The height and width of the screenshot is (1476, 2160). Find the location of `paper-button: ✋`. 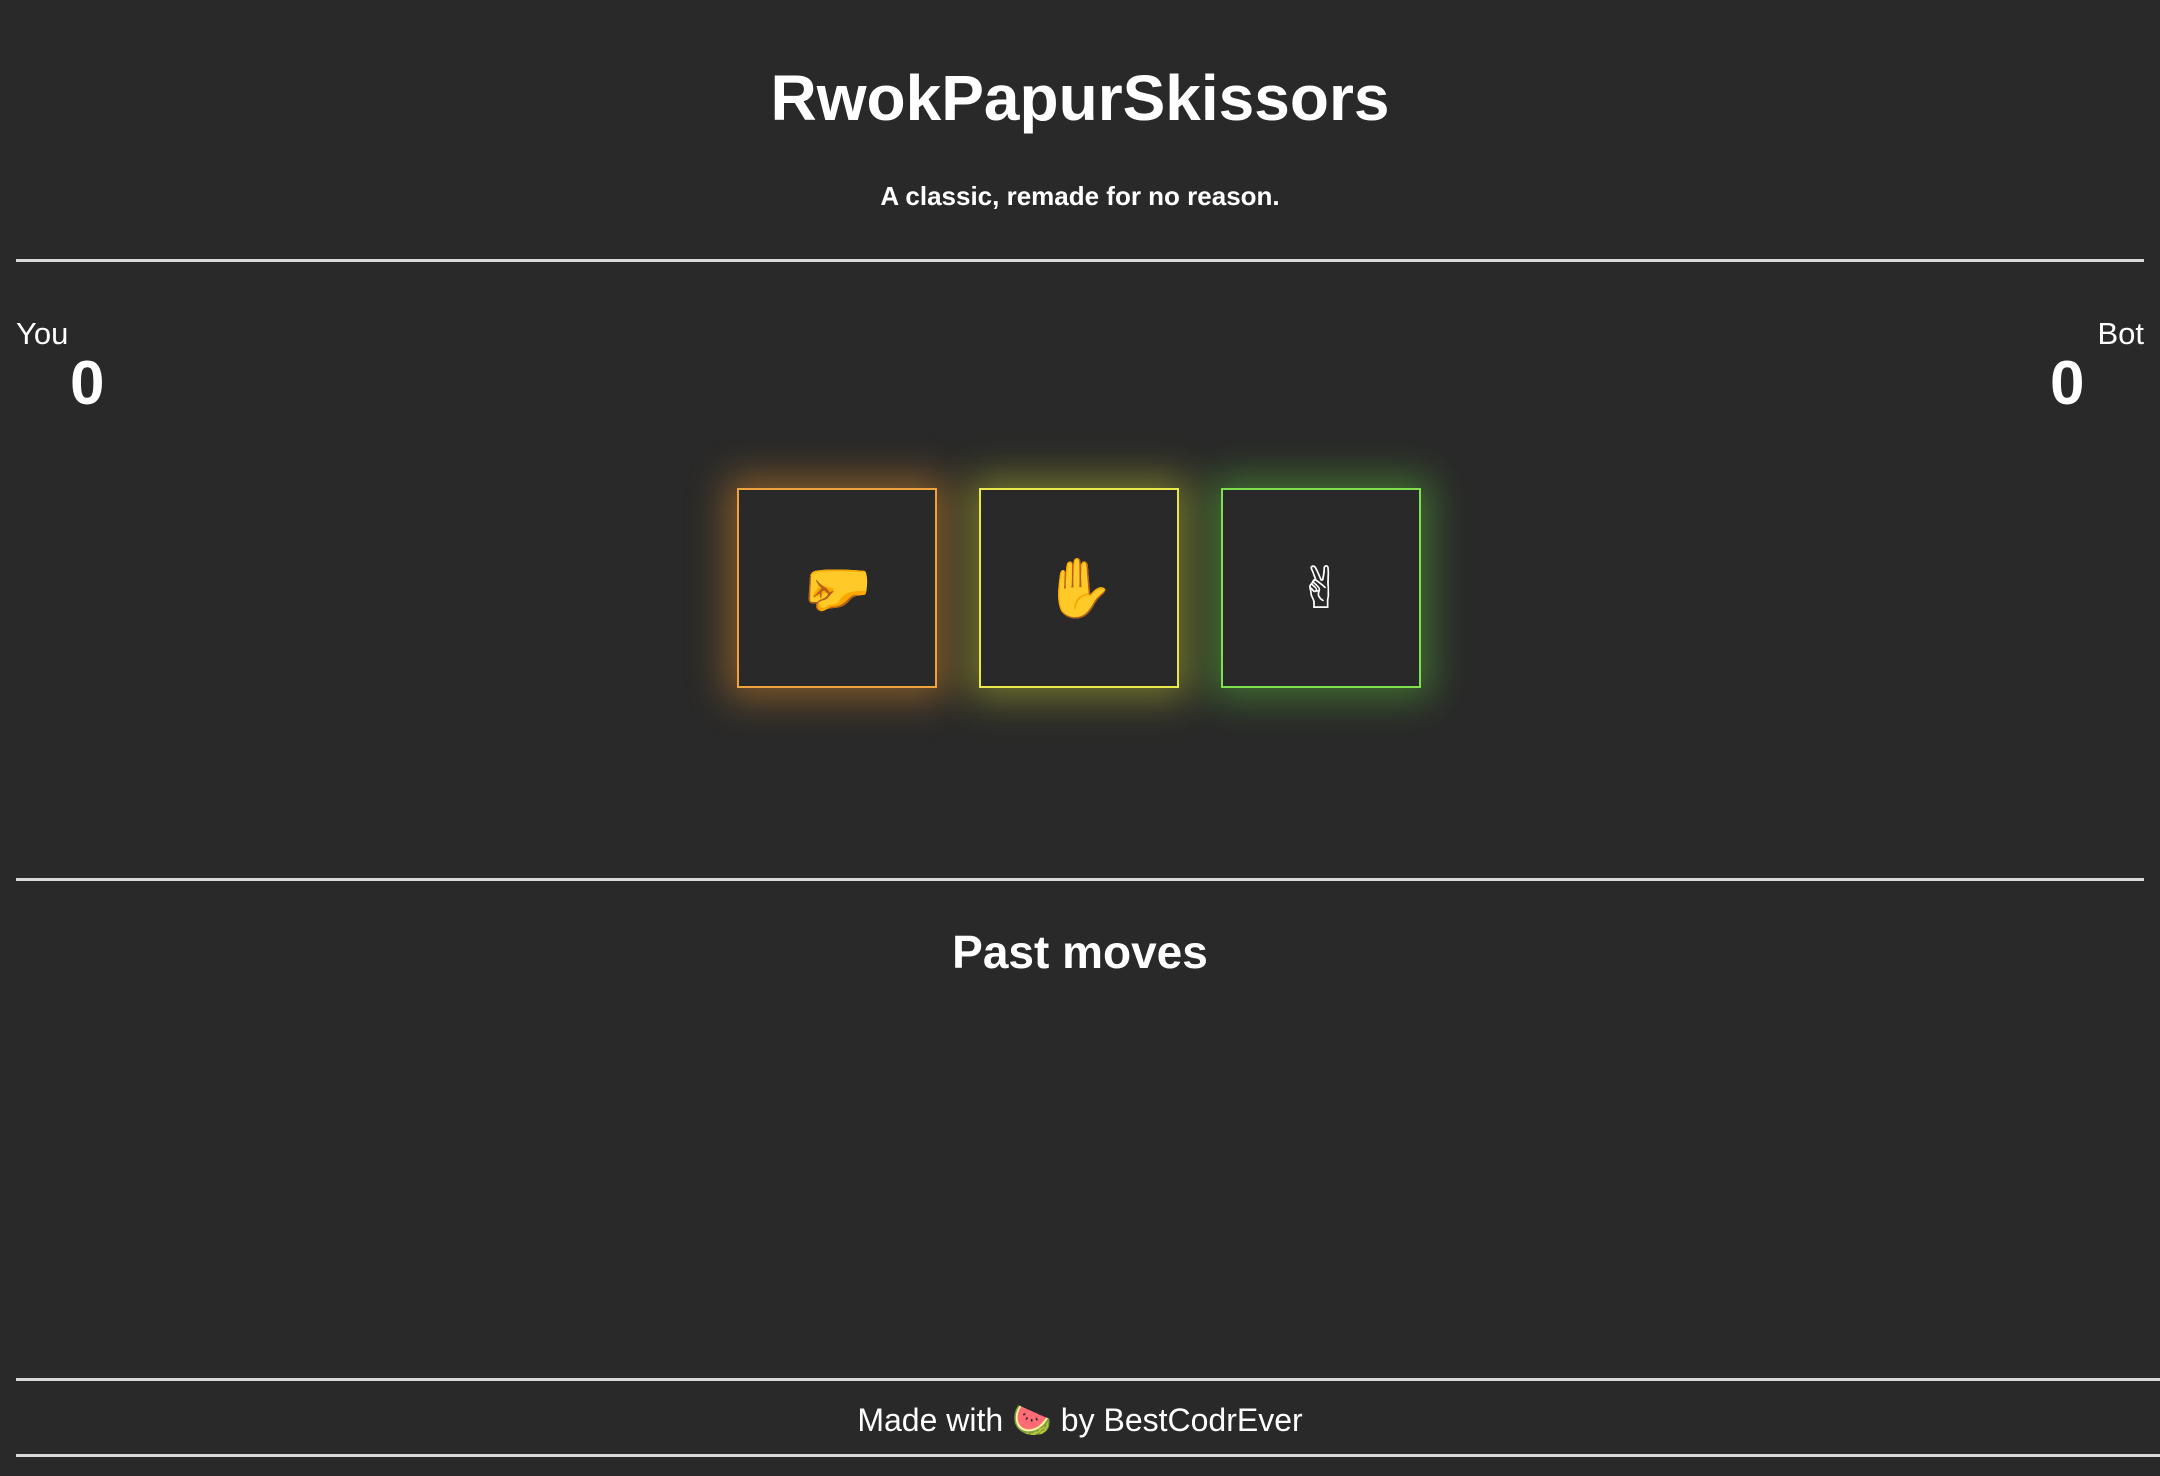

paper-button: ✋ is located at coordinates (1079, 588).